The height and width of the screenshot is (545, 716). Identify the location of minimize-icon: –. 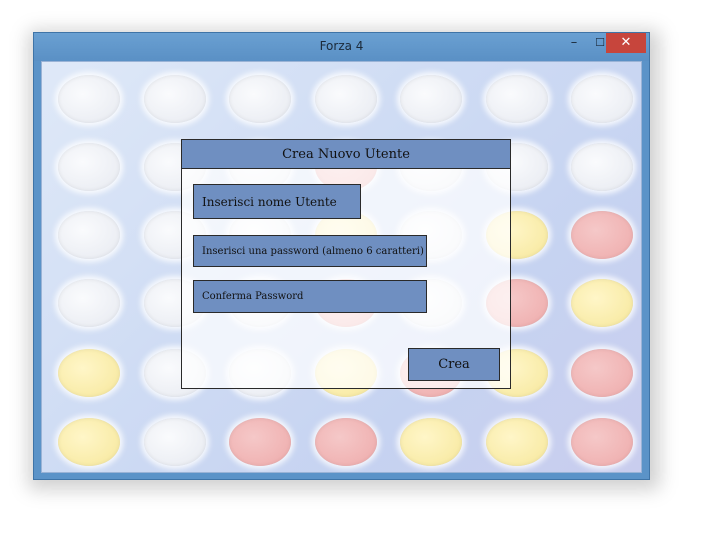
(574, 44).